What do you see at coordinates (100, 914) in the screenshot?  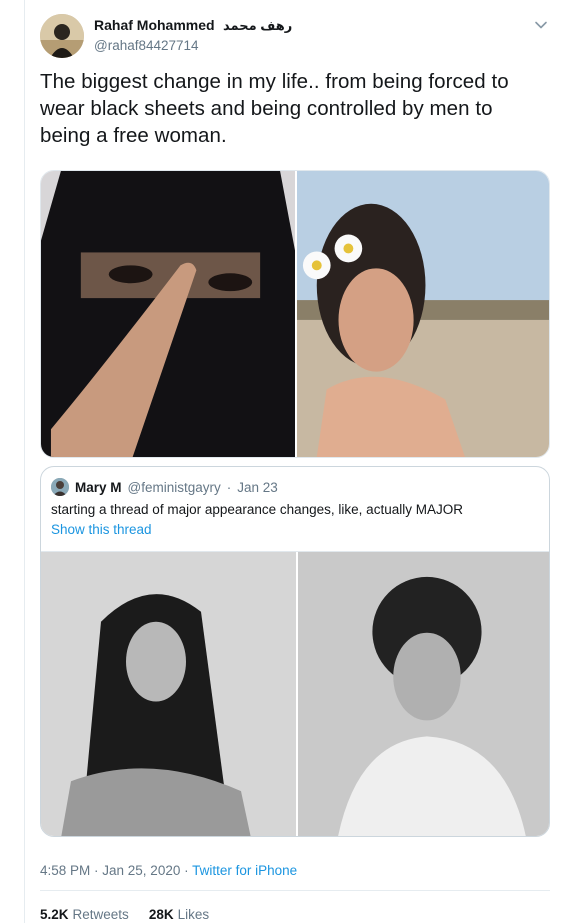 I see `retweets-label: Retweets` at bounding box center [100, 914].